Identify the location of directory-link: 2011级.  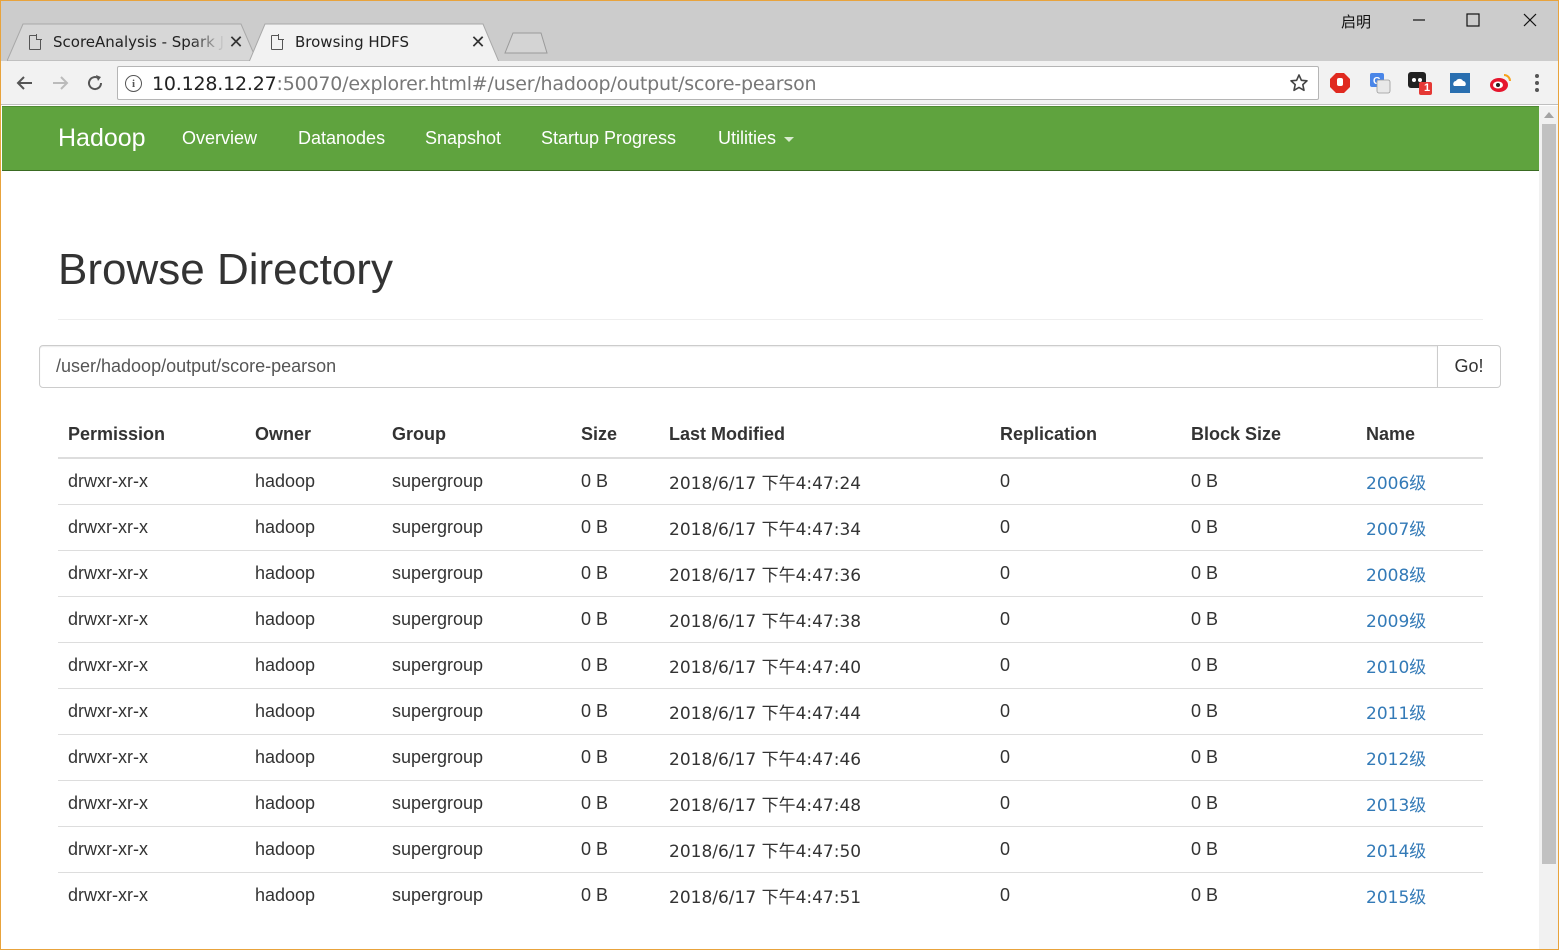
(1396, 714).